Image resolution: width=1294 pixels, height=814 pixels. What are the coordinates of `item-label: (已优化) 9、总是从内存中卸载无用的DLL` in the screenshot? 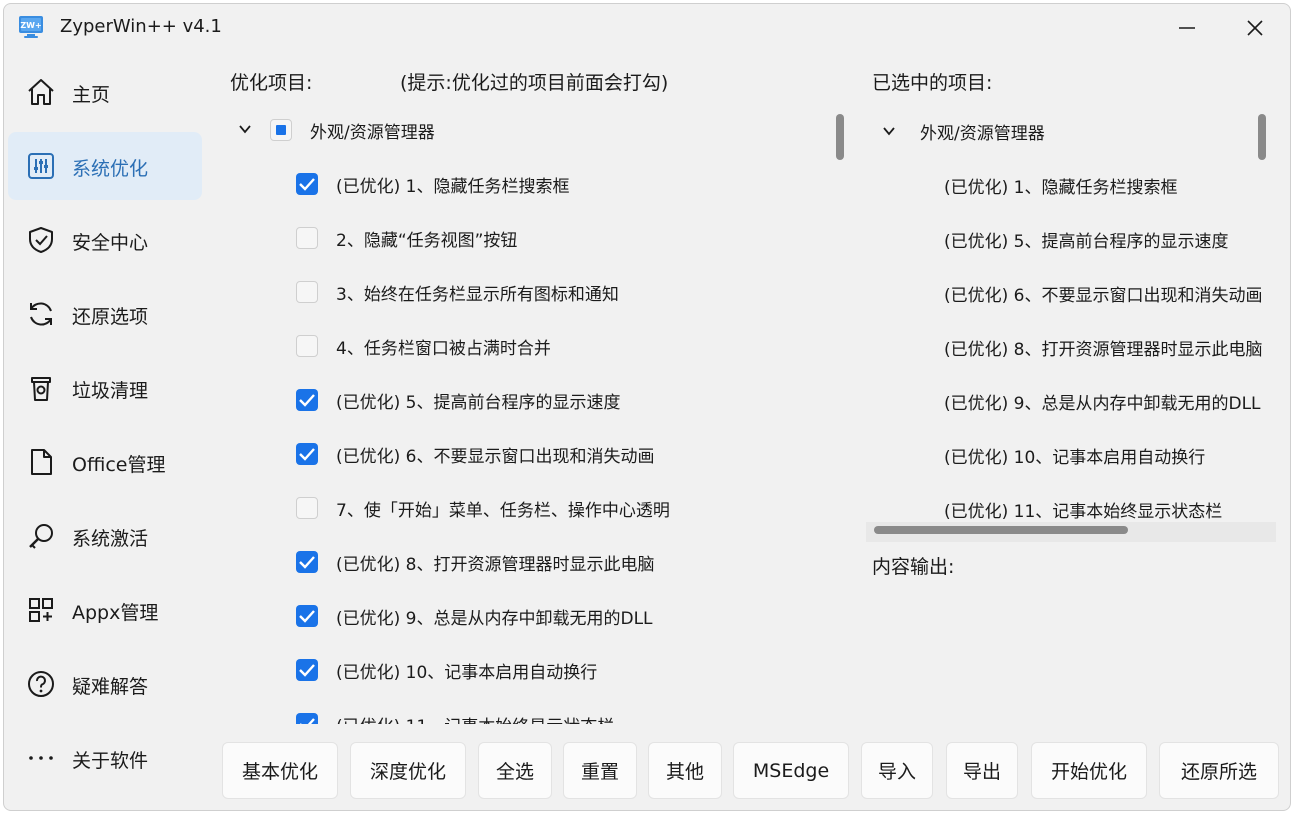 It's located at (1102, 404).